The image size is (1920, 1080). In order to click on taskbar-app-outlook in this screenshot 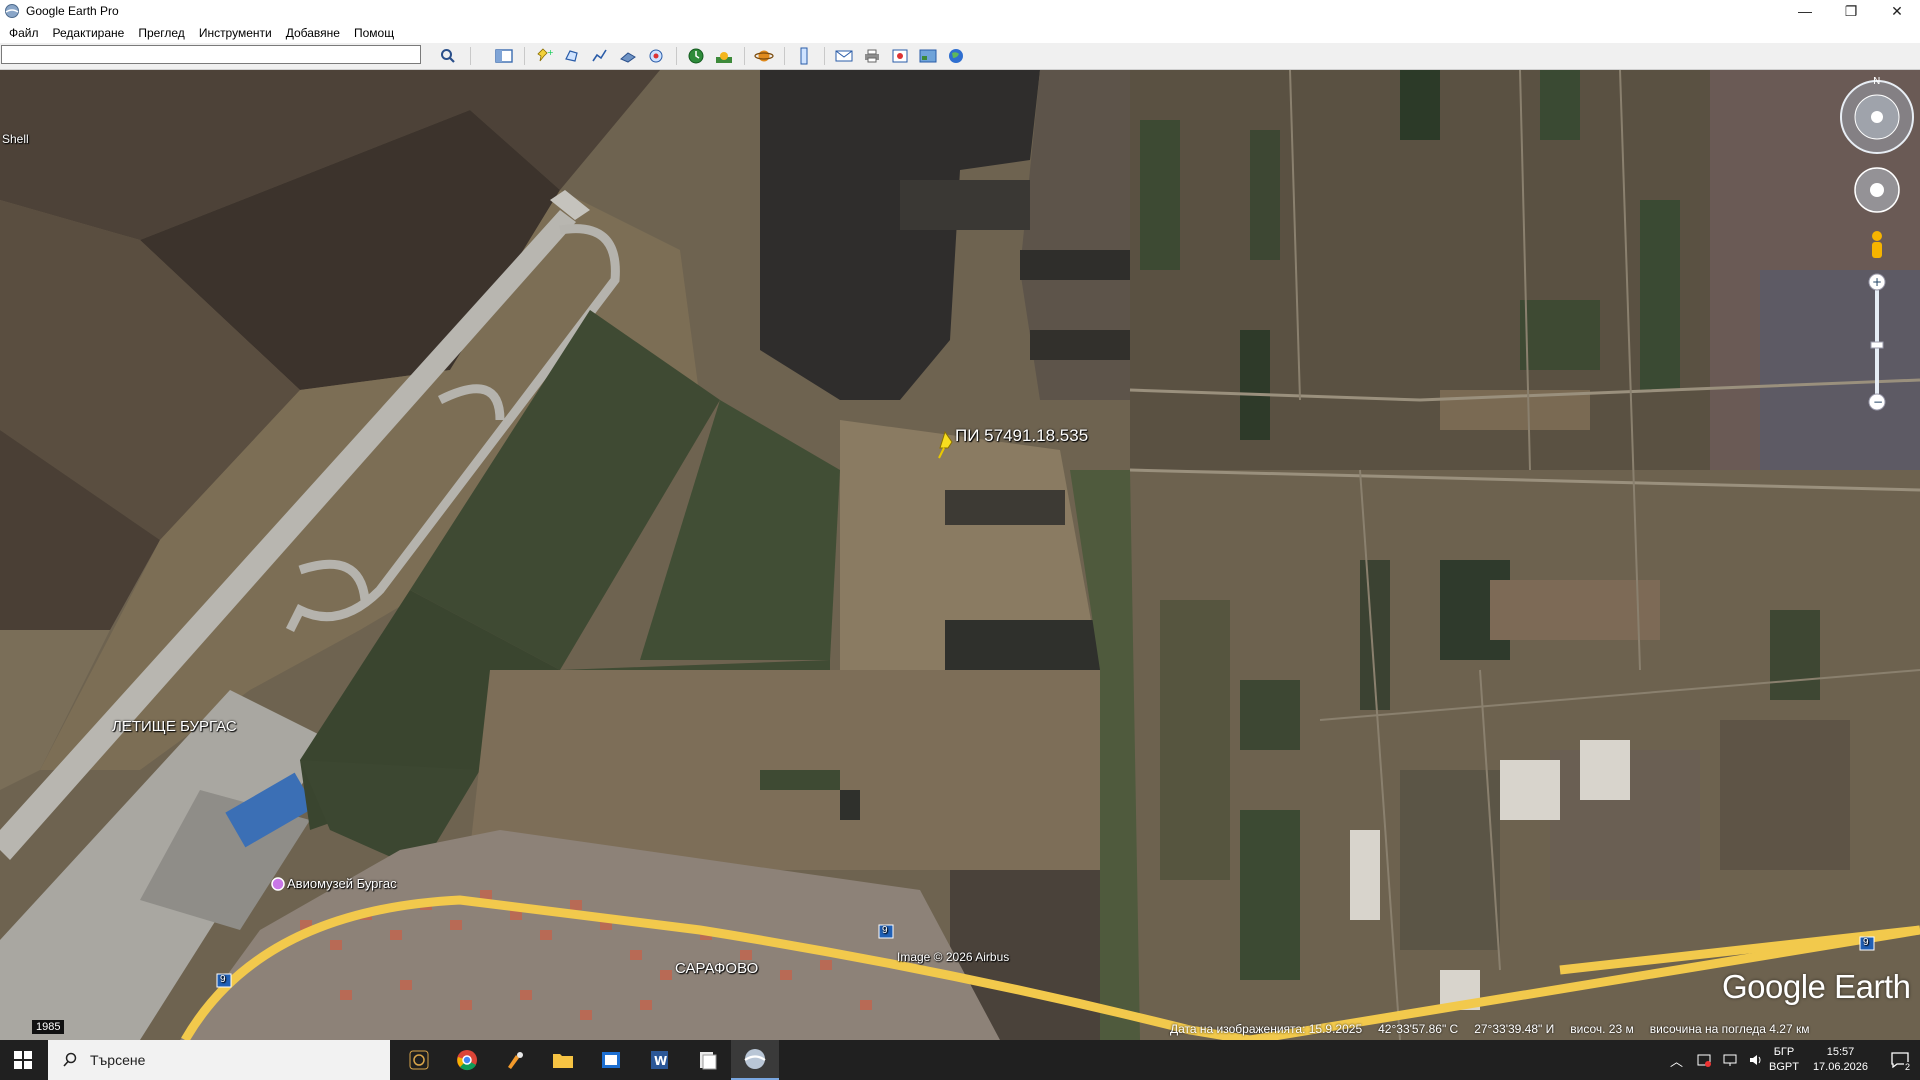, I will do `click(611, 1060)`.